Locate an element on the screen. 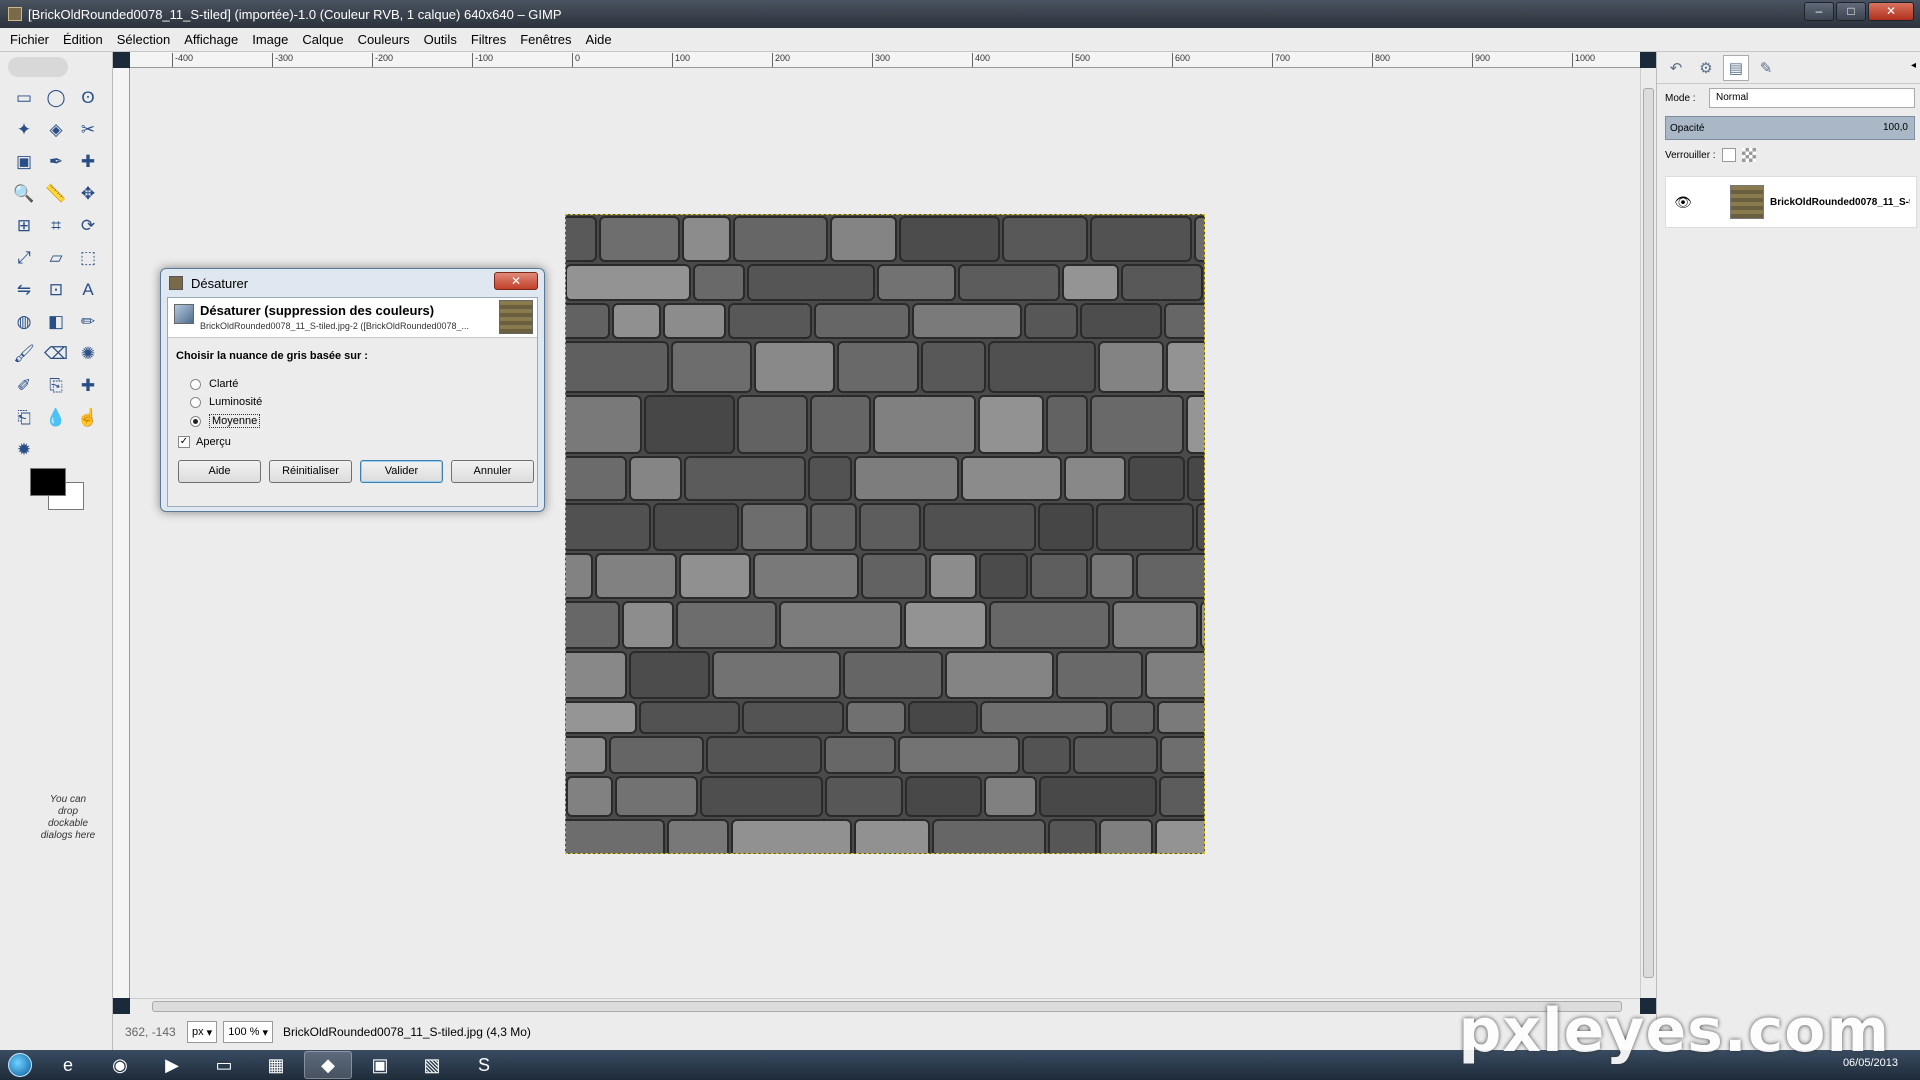 The width and height of the screenshot is (1920, 1080). brushes-tab-icon: ✎ is located at coordinates (1766, 68).